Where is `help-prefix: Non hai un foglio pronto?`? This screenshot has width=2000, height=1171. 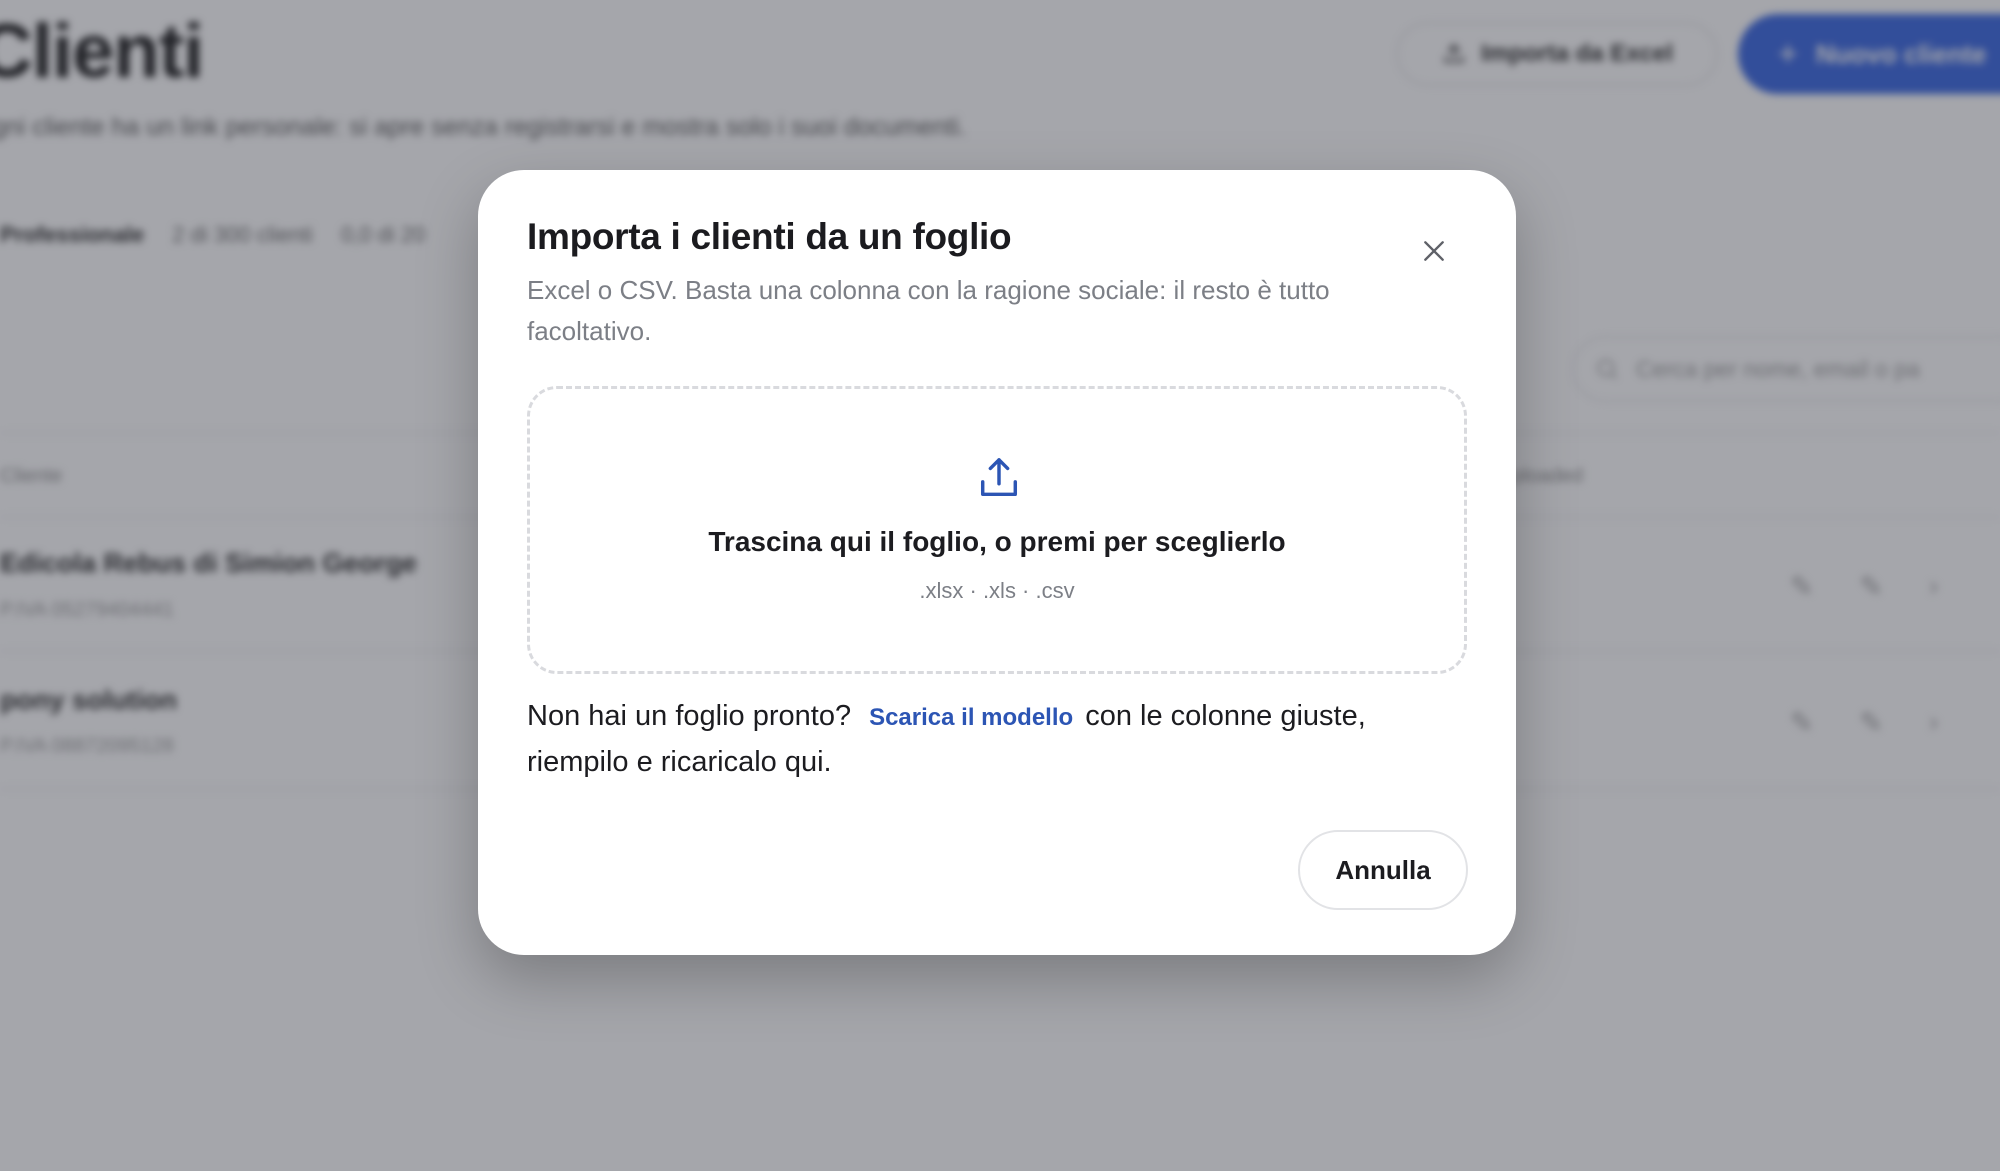 help-prefix: Non hai un foglio pronto? is located at coordinates (689, 716).